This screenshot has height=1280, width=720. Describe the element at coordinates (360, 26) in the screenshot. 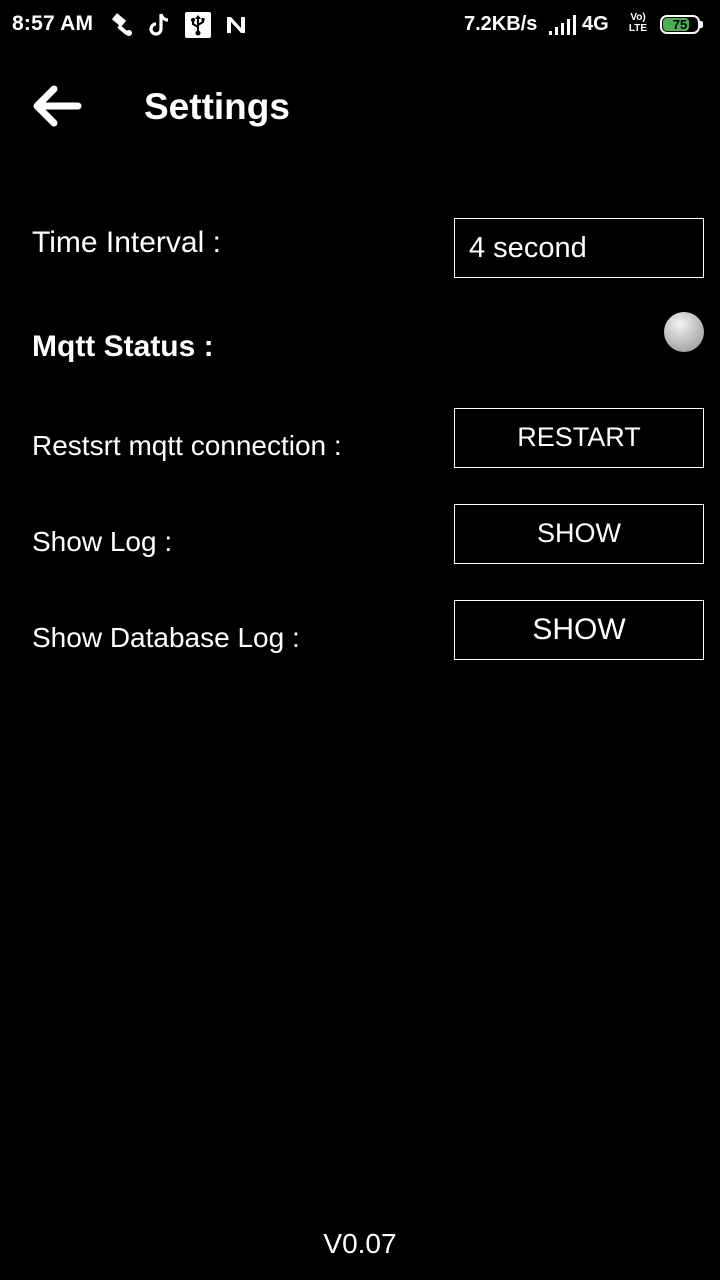

I see `status-bar: 8:57 AM 7.2KB/s 4G Vo) LTE 75` at that location.